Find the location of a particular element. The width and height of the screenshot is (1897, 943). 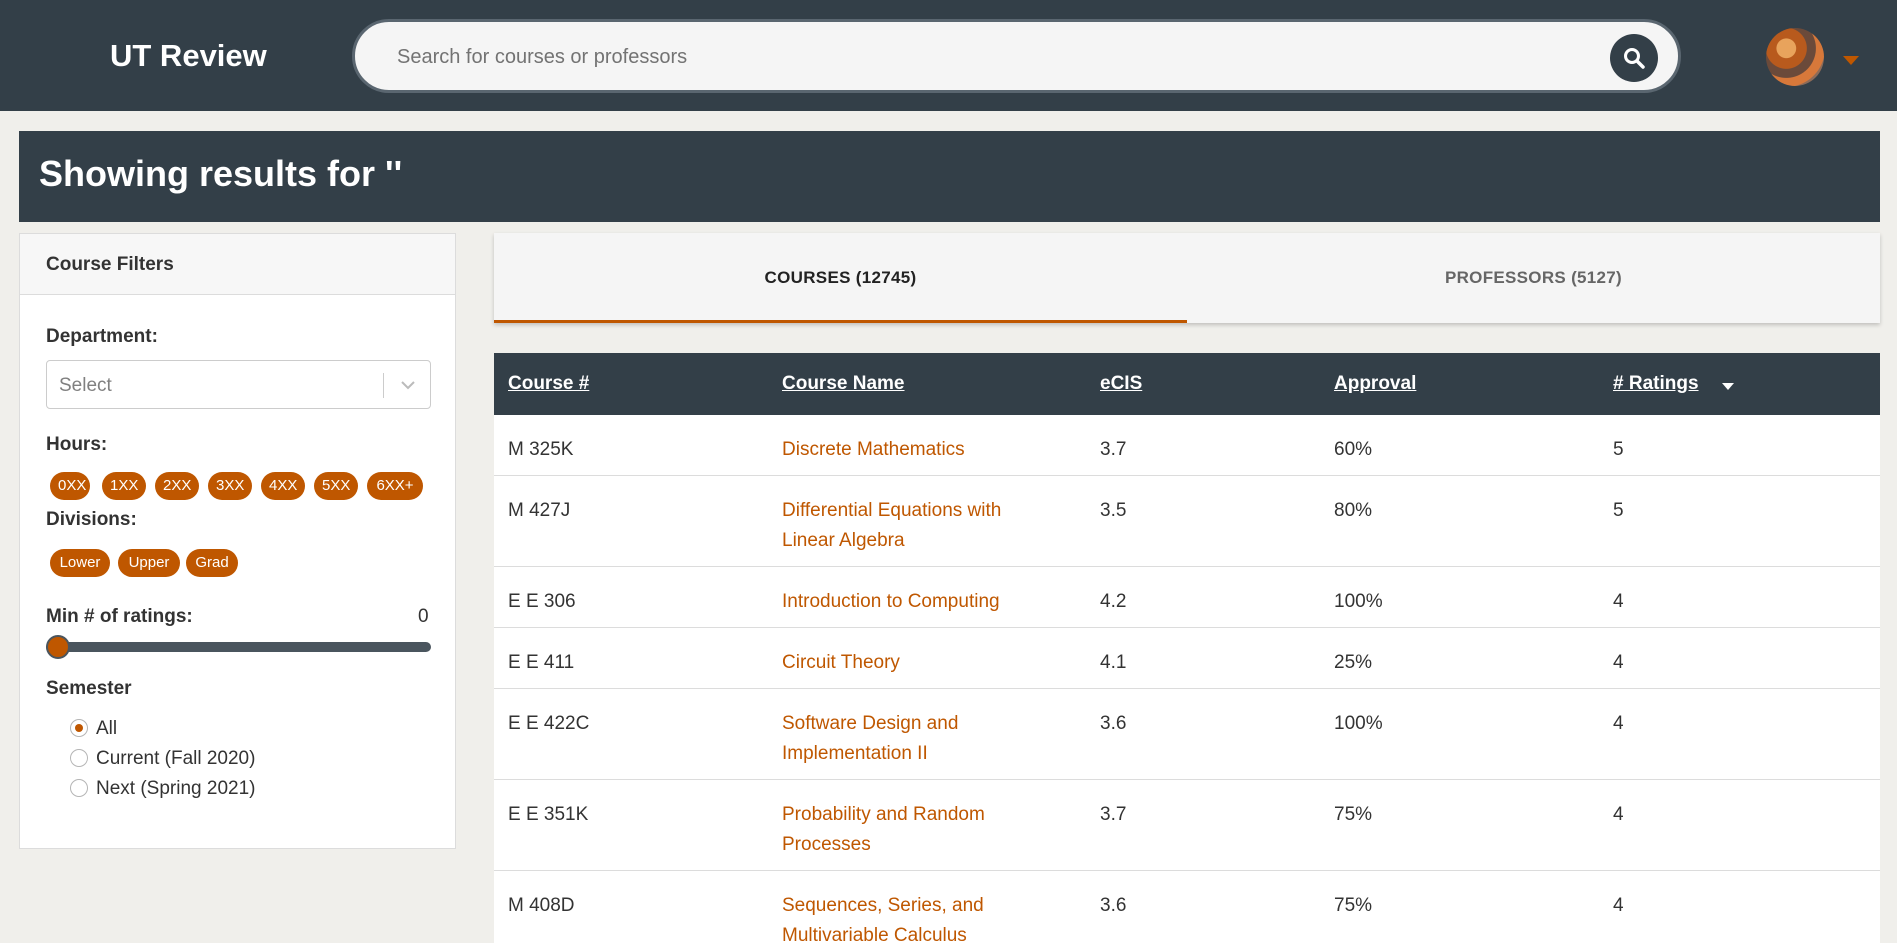

search-input: Search for courses or professors is located at coordinates (542, 57).